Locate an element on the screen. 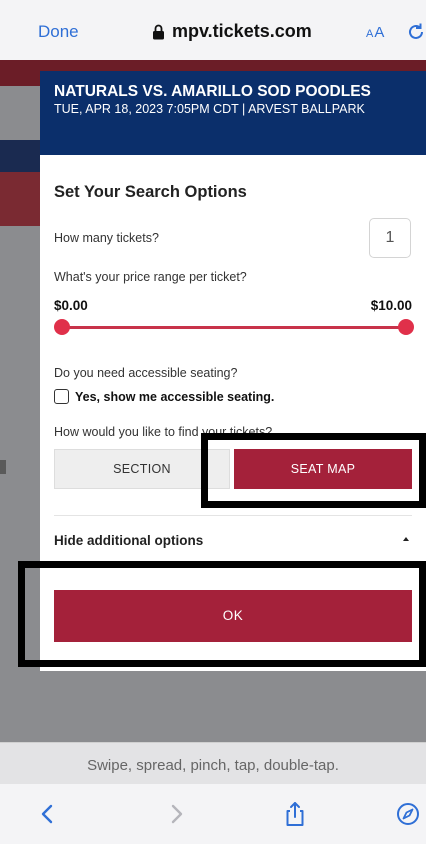  text-size-button: AA is located at coordinates (375, 32).